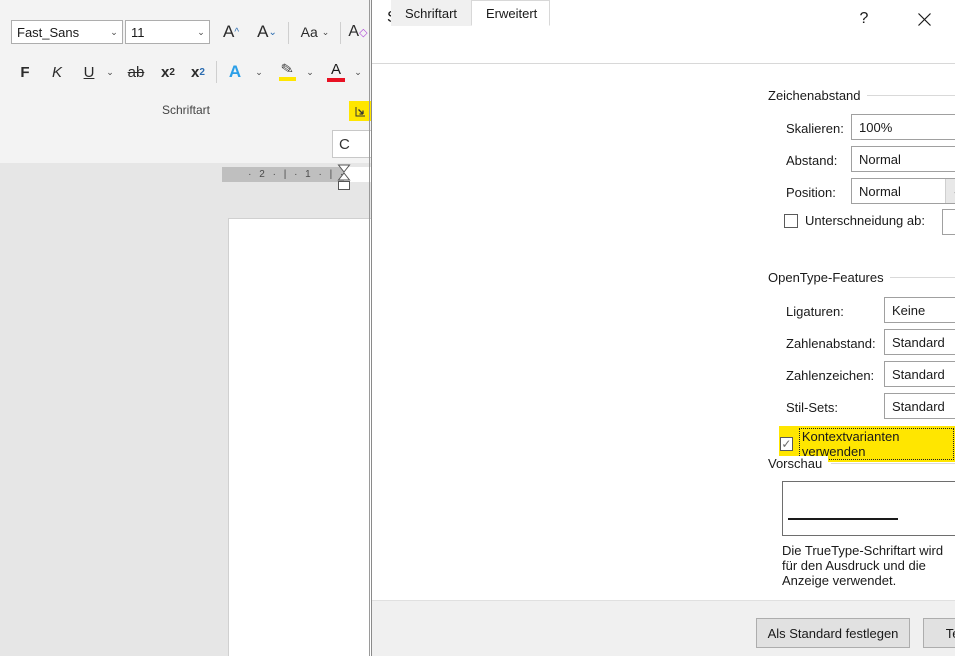  I want to click on subscript-index: 2, so click(172, 72).